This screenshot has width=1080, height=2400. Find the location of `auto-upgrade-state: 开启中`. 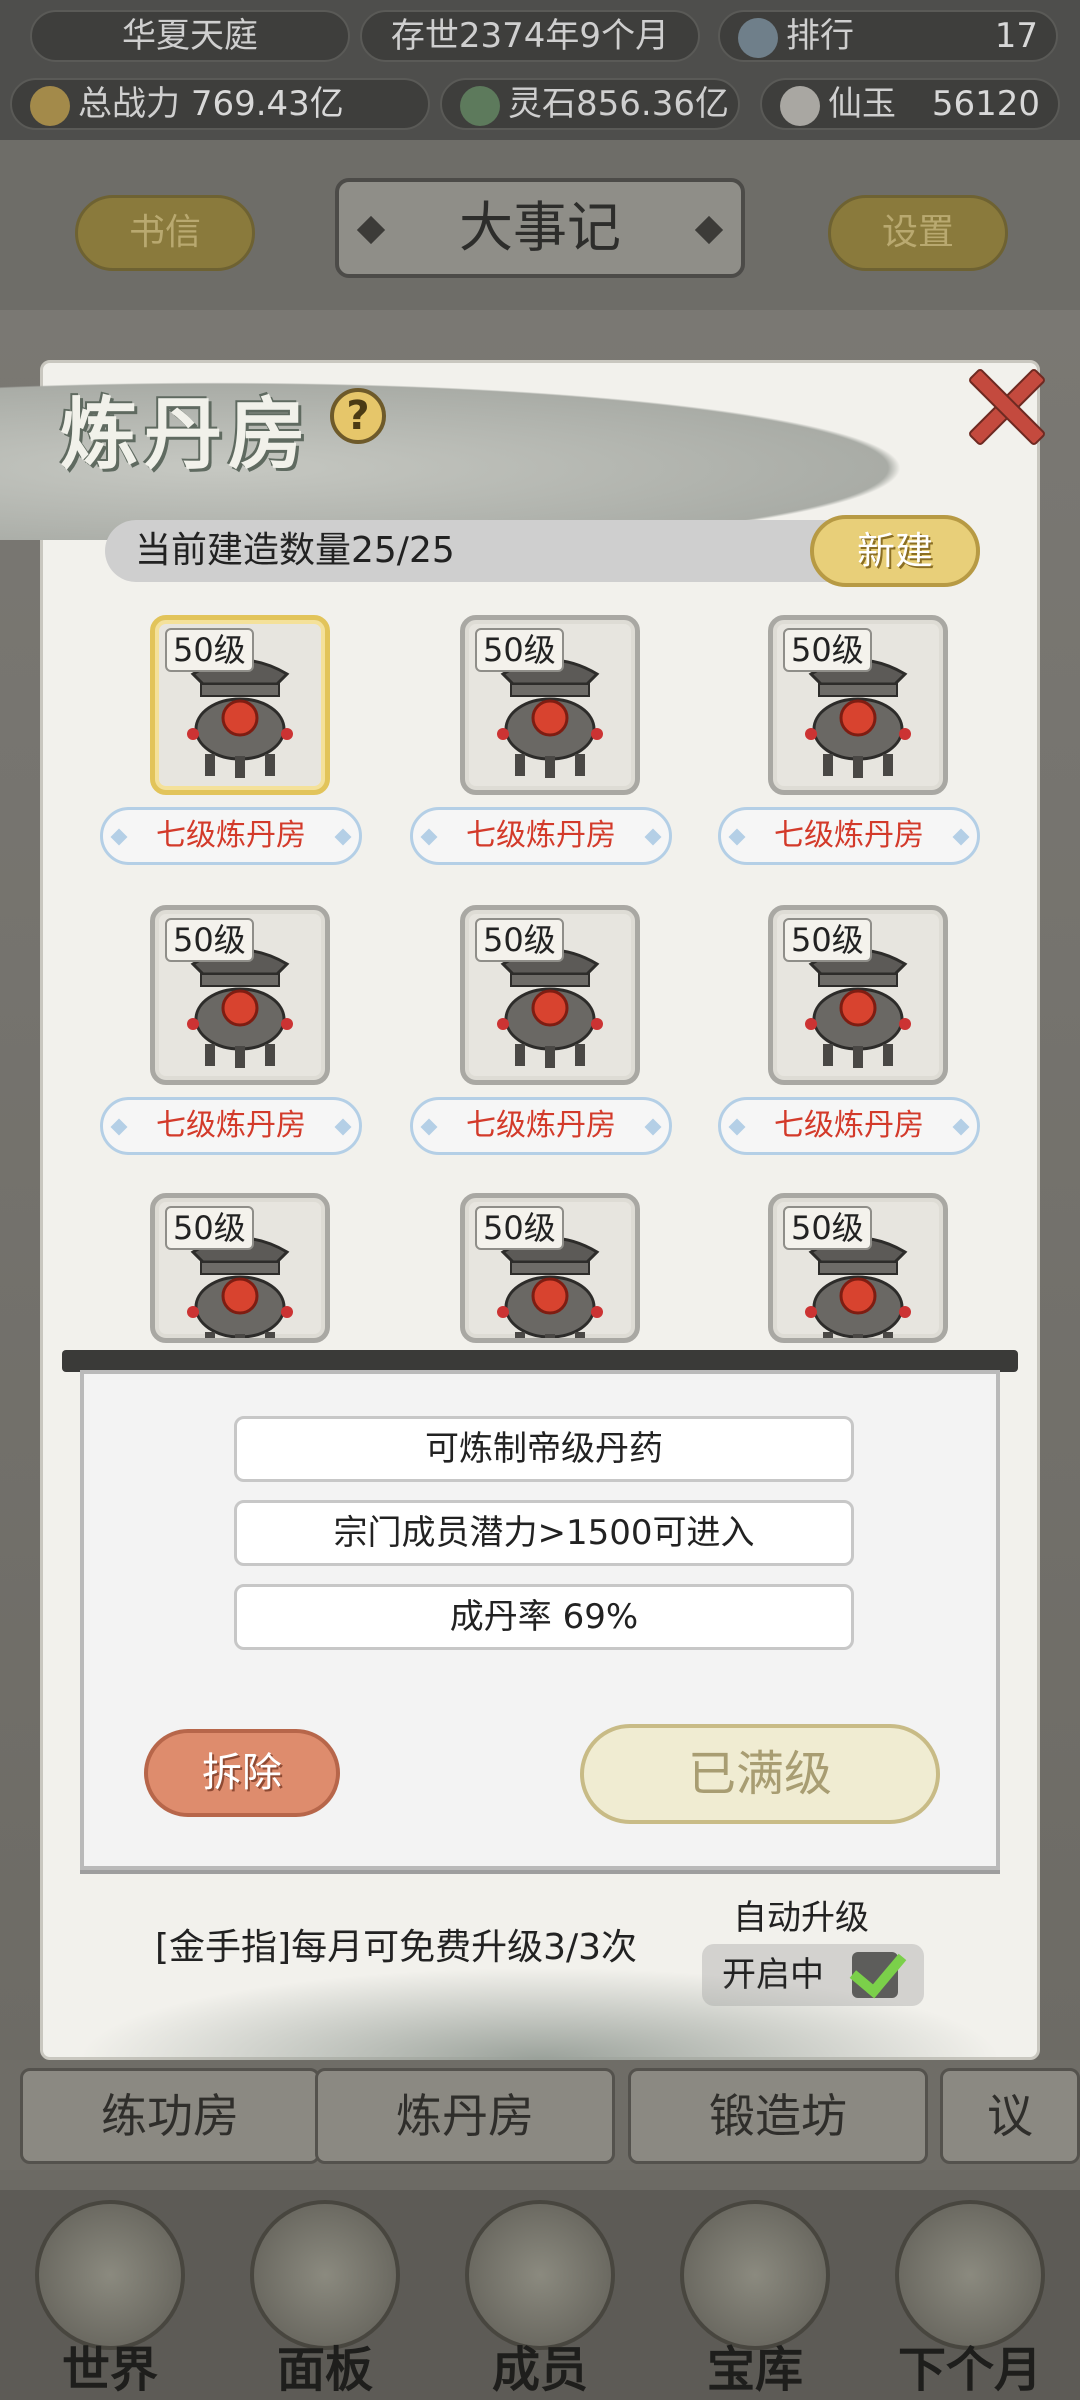

auto-upgrade-state: 开启中 is located at coordinates (773, 1975).